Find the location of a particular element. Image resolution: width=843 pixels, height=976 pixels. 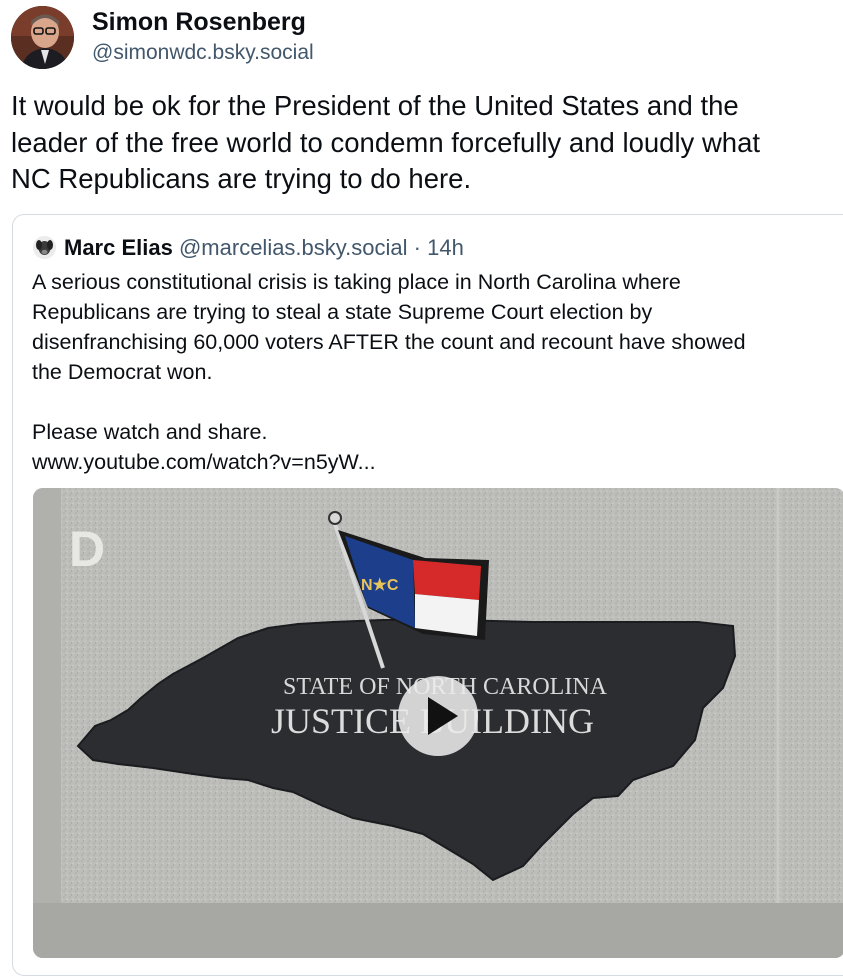

flag-text: N★C is located at coordinates (380, 585).